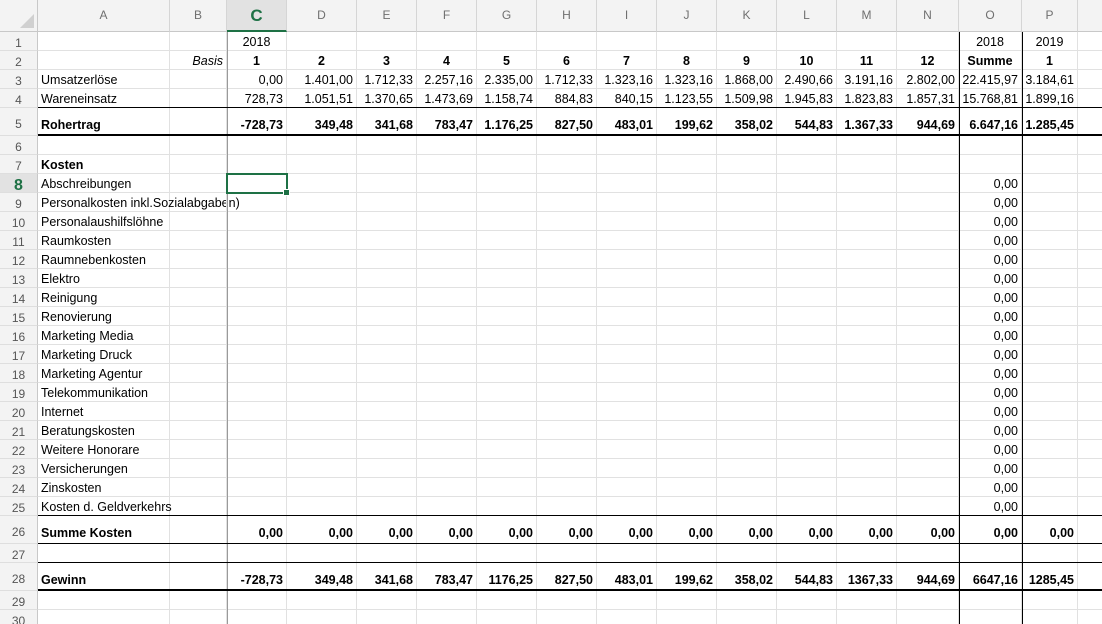 This screenshot has width=1102, height=624. Describe the element at coordinates (447, 335) in the screenshot. I see `cell-f16` at that location.